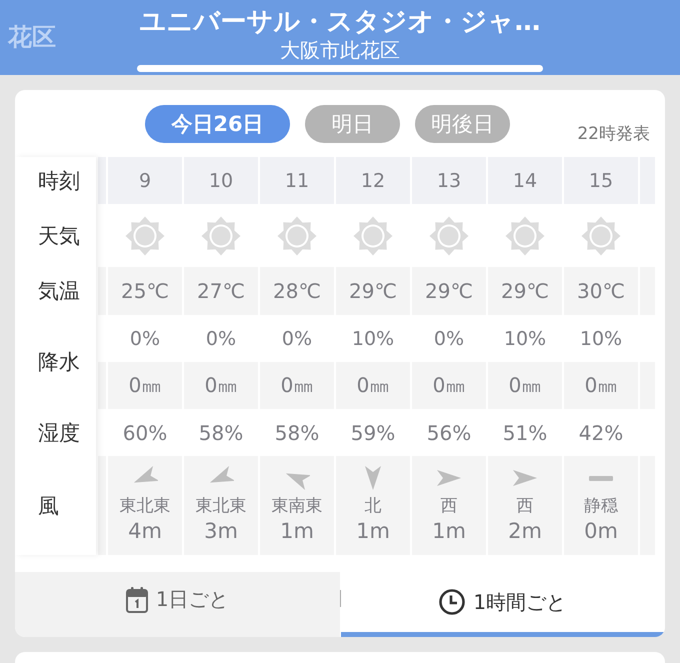  What do you see at coordinates (462, 124) in the screenshot?
I see `day-tab: 明後日` at bounding box center [462, 124].